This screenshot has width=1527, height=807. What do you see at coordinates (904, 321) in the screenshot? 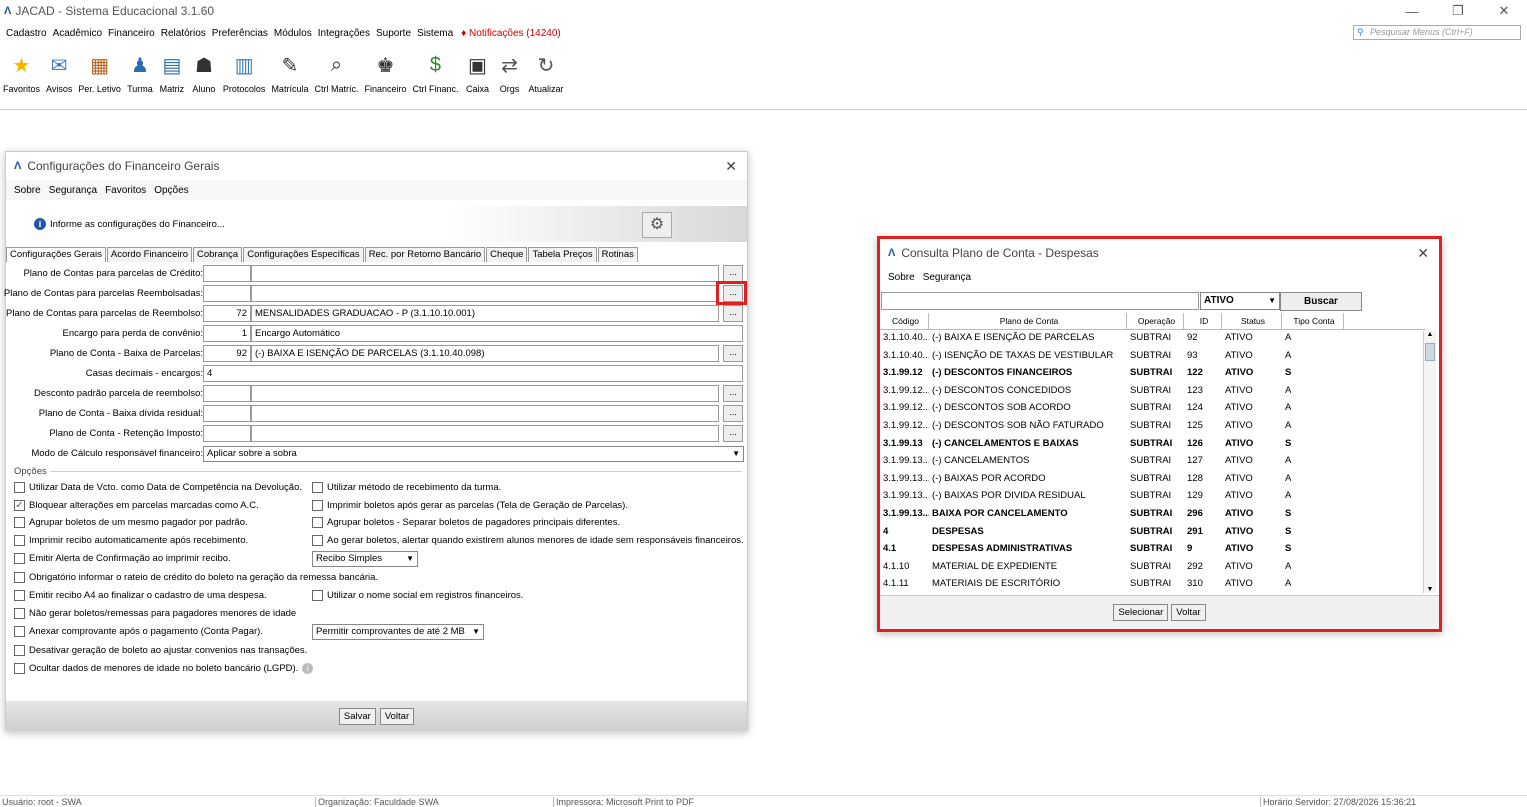
I see `col-codigo: Código` at bounding box center [904, 321].